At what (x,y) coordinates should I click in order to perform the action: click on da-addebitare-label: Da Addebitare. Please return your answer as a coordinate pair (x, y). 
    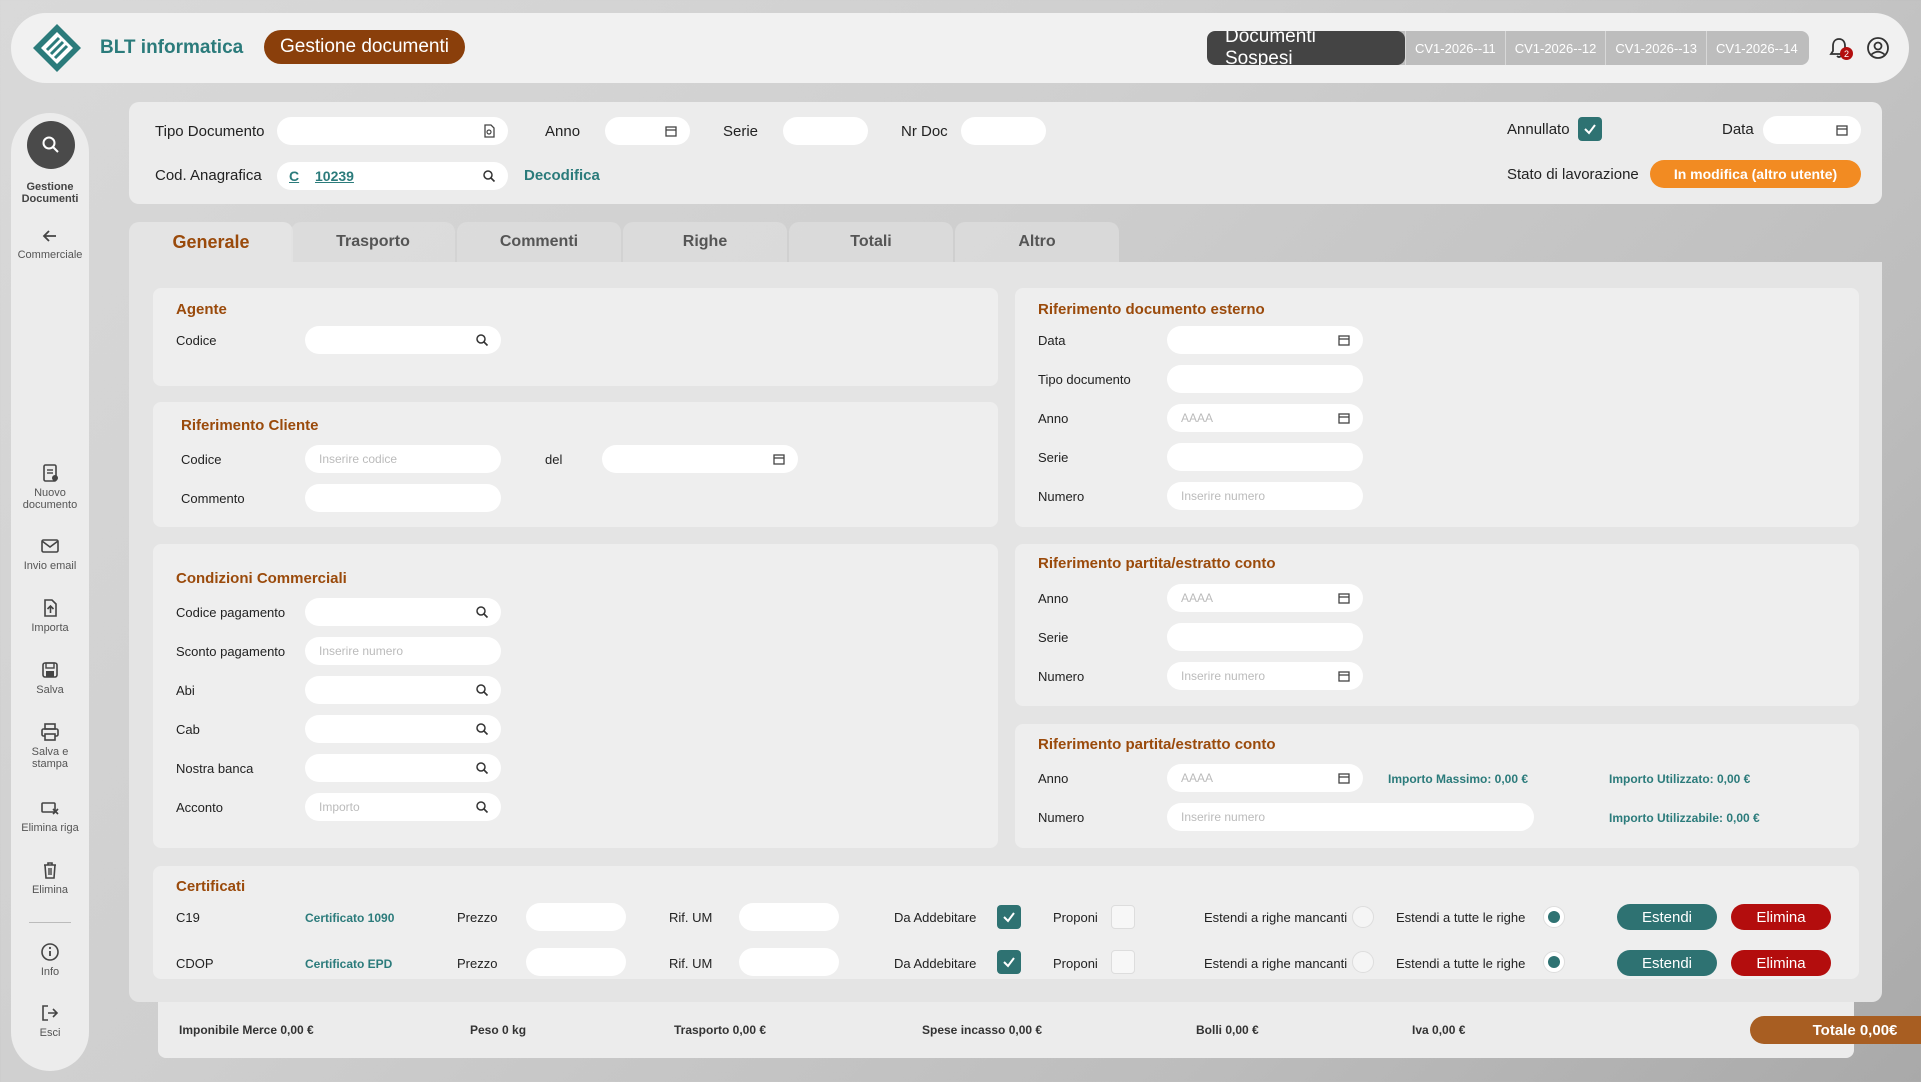
    Looking at the image, I should click on (935, 917).